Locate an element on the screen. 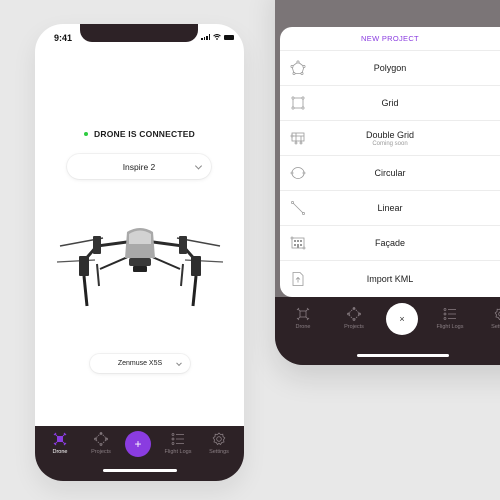  option-circular: Circular is located at coordinates (390, 173).